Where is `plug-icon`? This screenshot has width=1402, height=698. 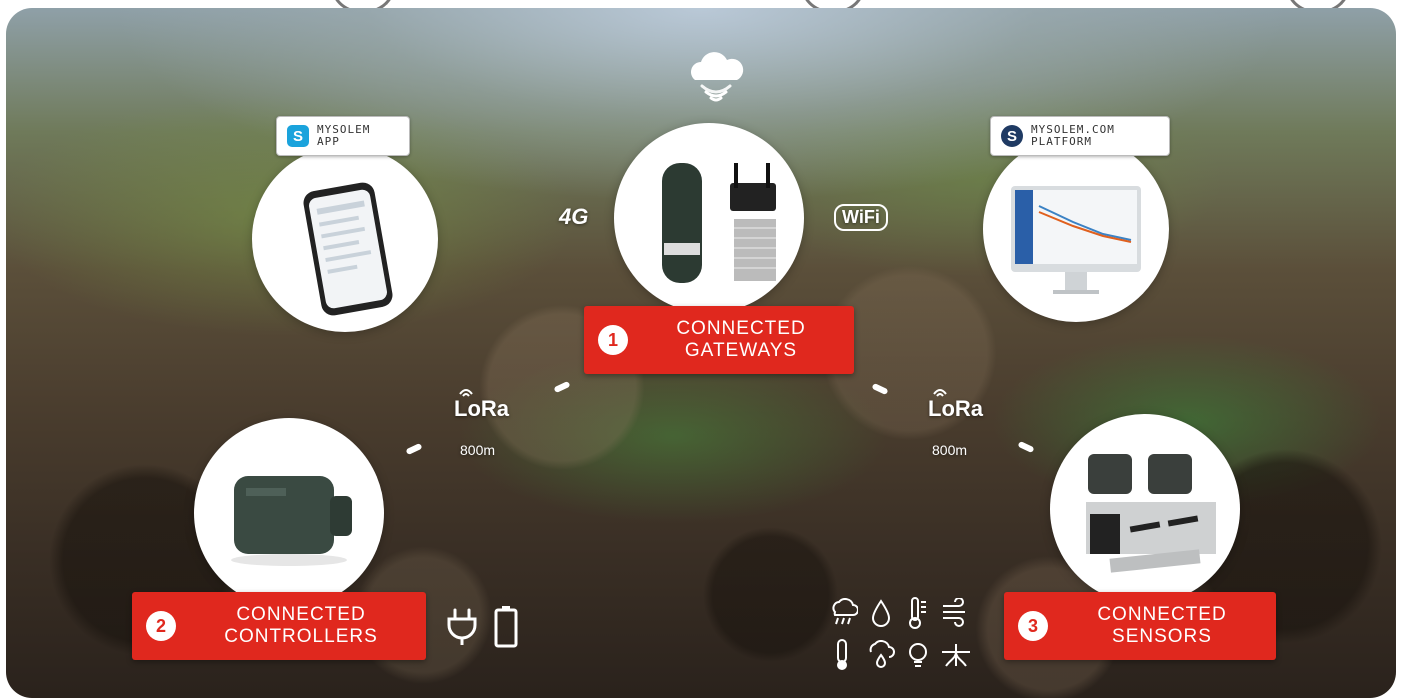
plug-icon is located at coordinates (462, 626).